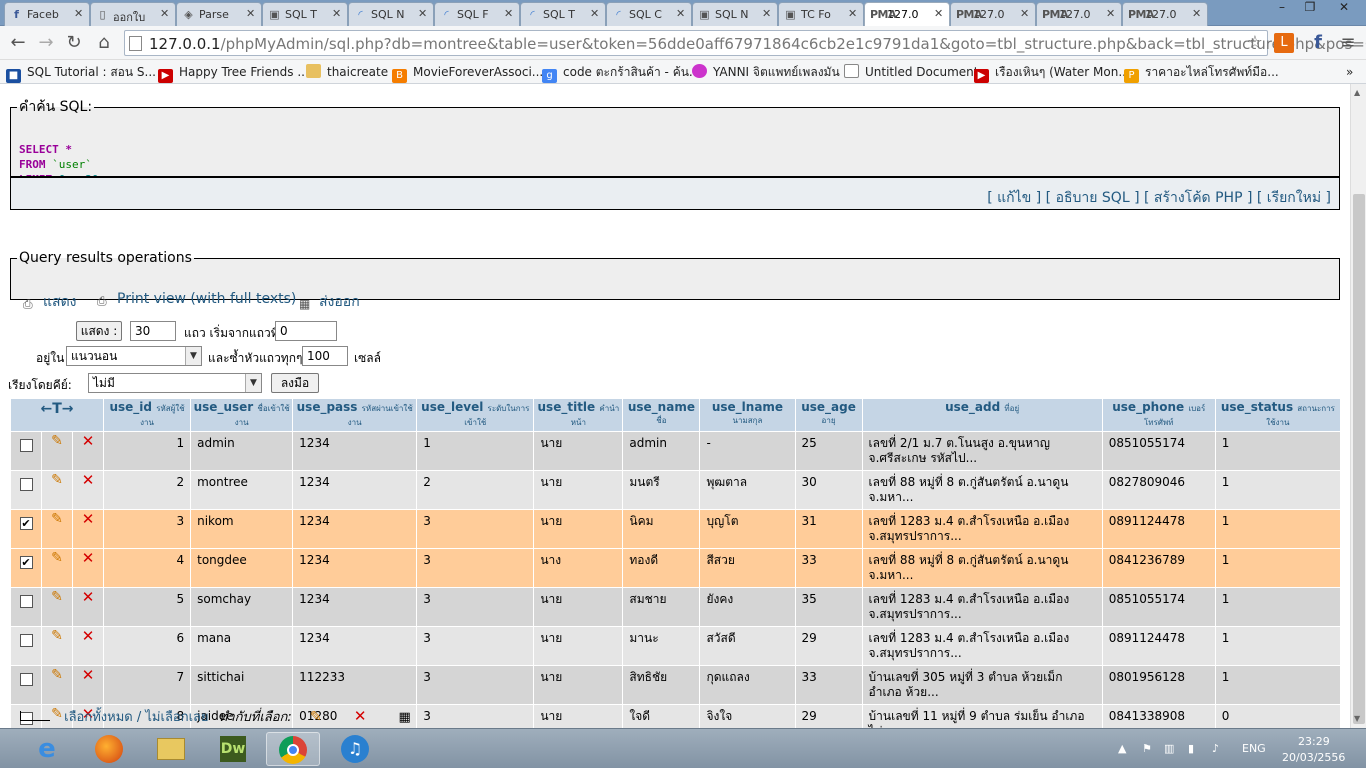 This screenshot has width=1366, height=768. What do you see at coordinates (1284, 43) in the screenshot?
I see `extension-icon: L` at bounding box center [1284, 43].